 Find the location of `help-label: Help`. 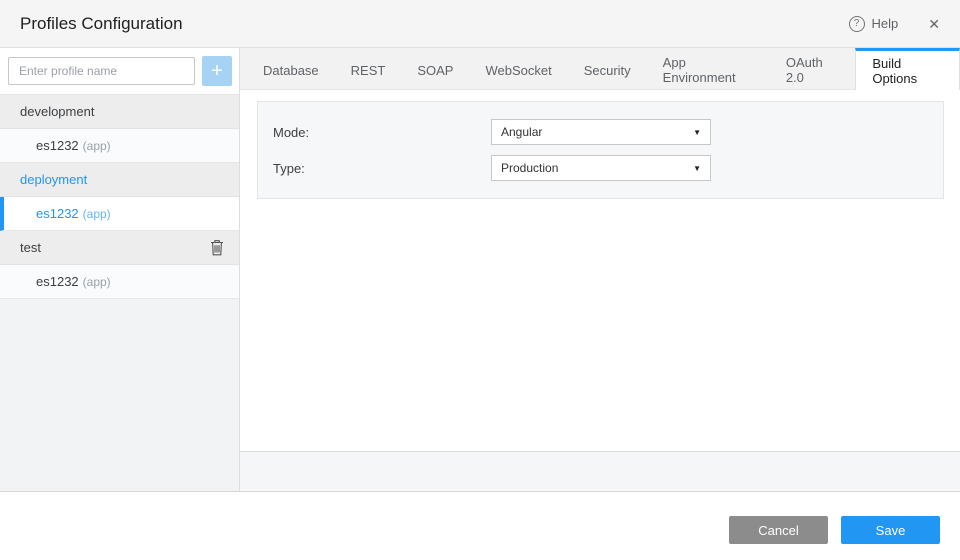

help-label: Help is located at coordinates (885, 23).